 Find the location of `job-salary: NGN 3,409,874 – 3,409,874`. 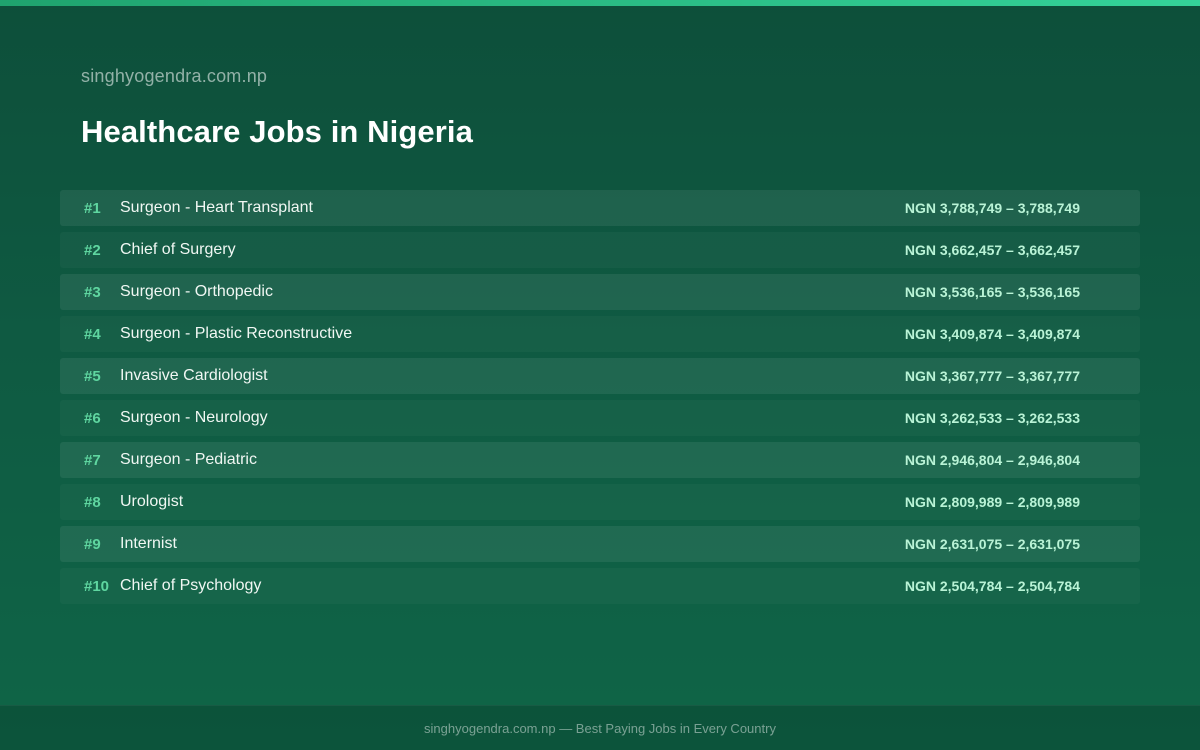

job-salary: NGN 3,409,874 – 3,409,874 is located at coordinates (992, 334).